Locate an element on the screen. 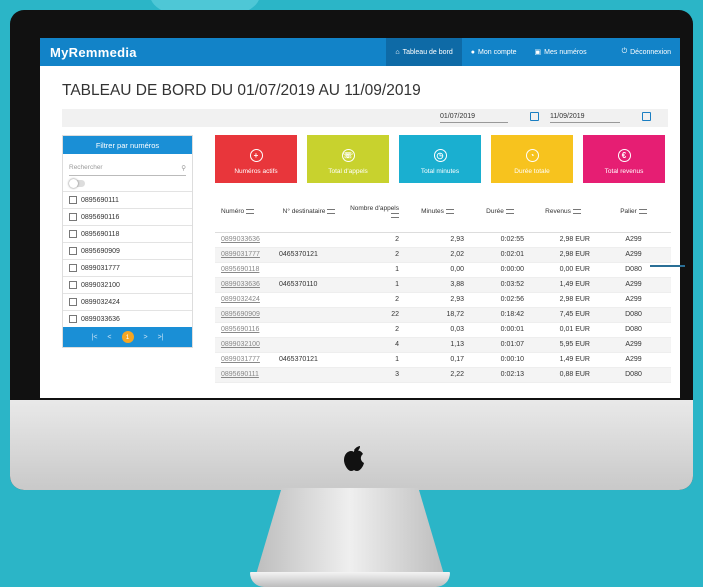 This screenshot has height=587, width=703. phone-book-icon: ▣ is located at coordinates (538, 52).